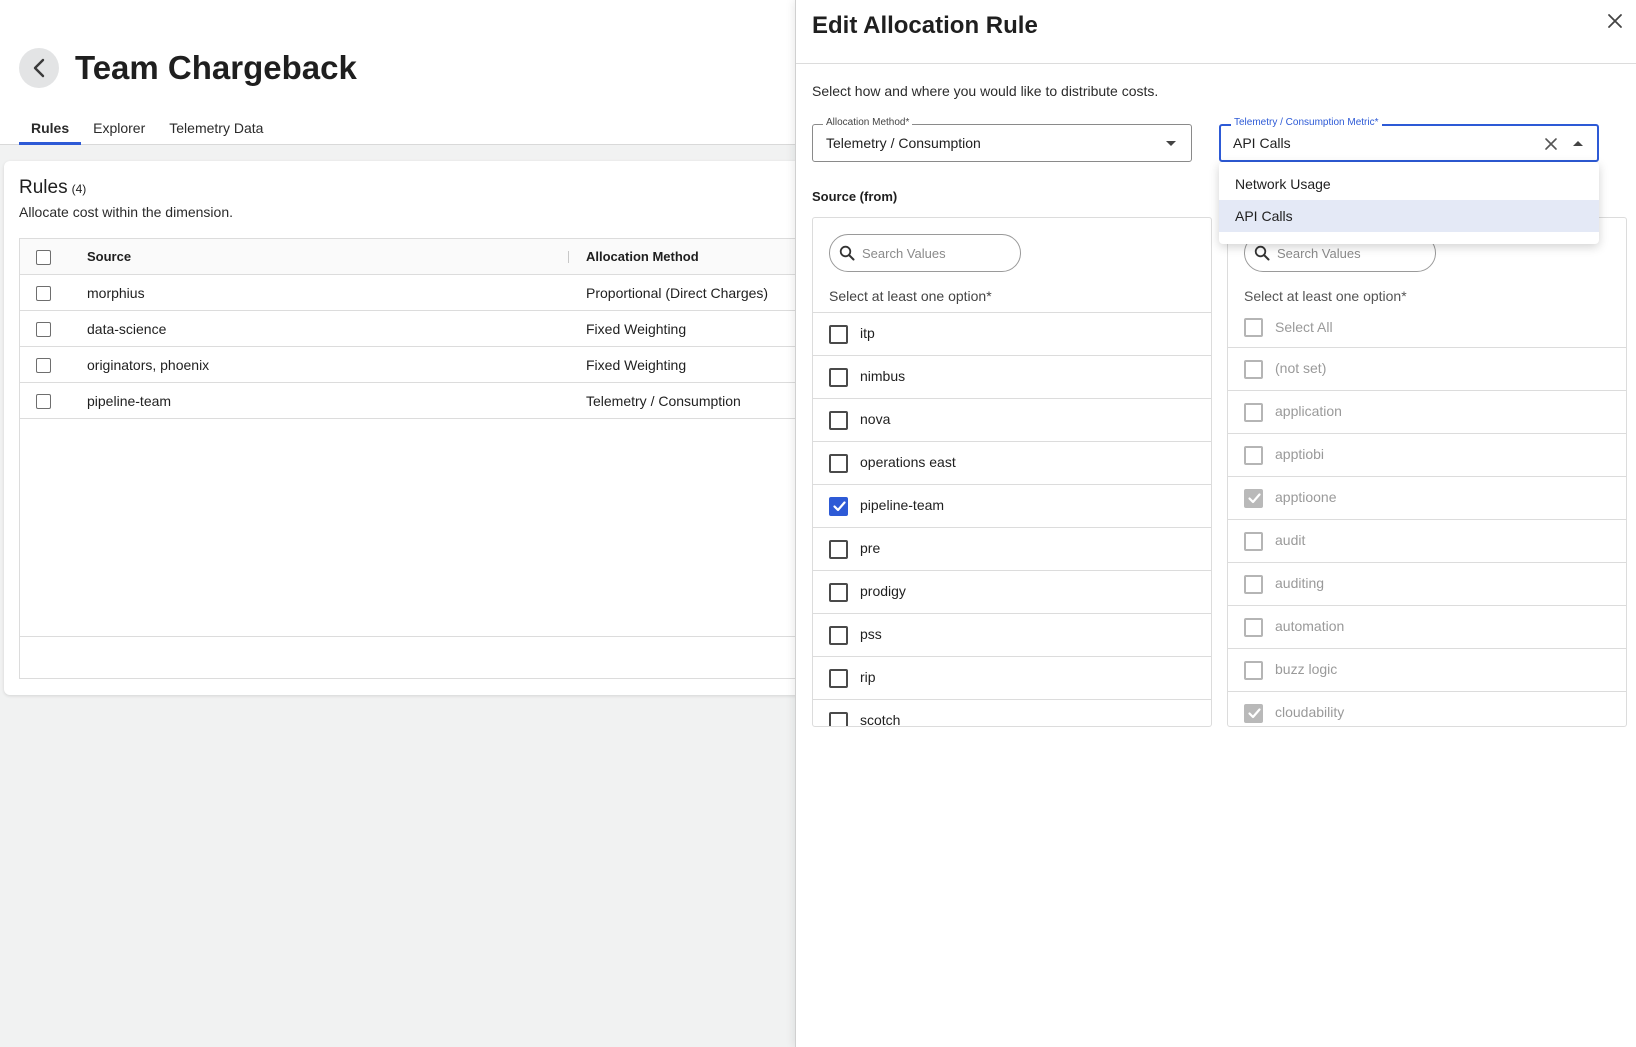 The height and width of the screenshot is (1047, 1636). Describe the element at coordinates (1308, 411) in the screenshot. I see `list-item-label: application` at that location.